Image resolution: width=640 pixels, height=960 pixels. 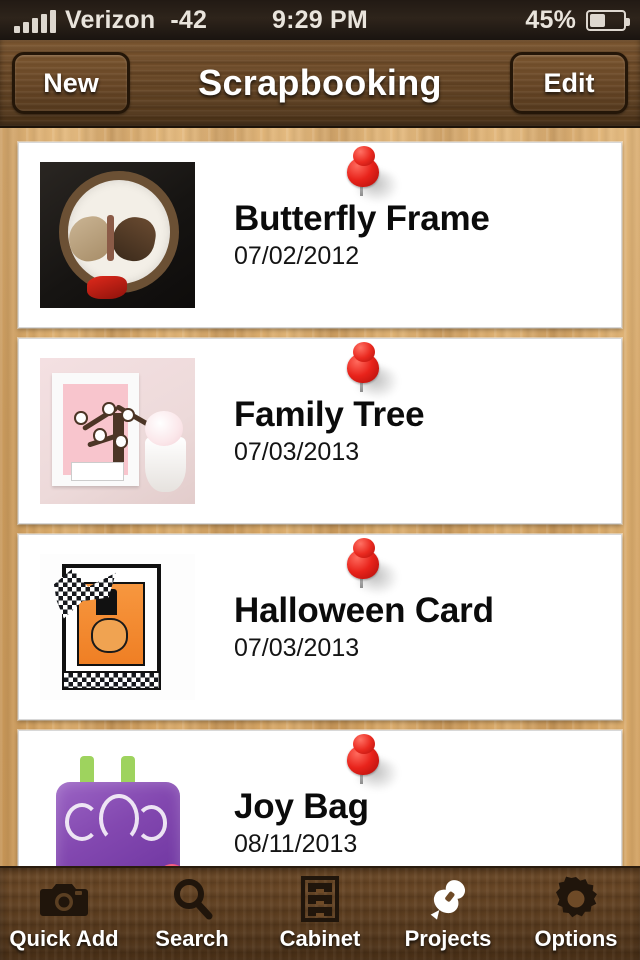 What do you see at coordinates (71, 83) in the screenshot?
I see `new-button: New` at bounding box center [71, 83].